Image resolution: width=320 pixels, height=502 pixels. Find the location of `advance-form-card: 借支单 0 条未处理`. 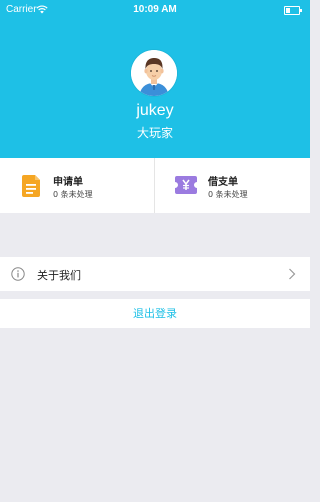

advance-form-card: 借支单 0 条未处理 is located at coordinates (232, 185).